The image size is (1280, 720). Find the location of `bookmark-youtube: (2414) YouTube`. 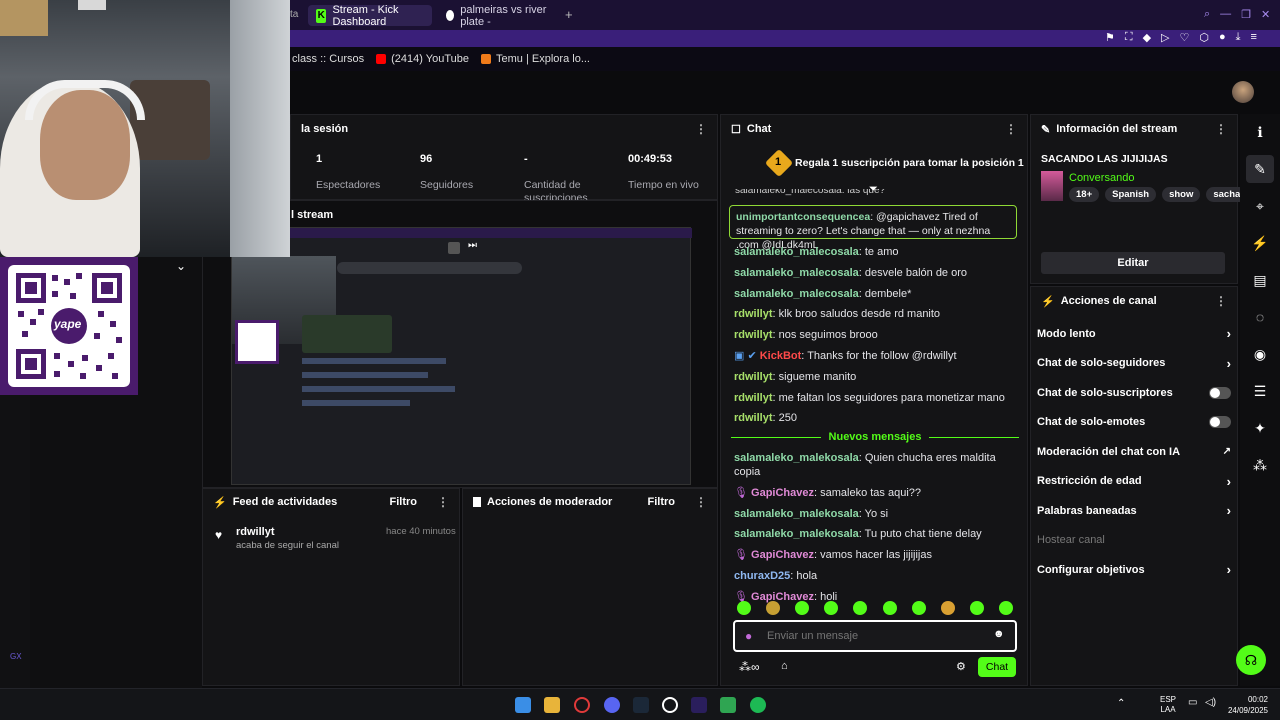

bookmark-youtube: (2414) YouTube is located at coordinates (422, 59).